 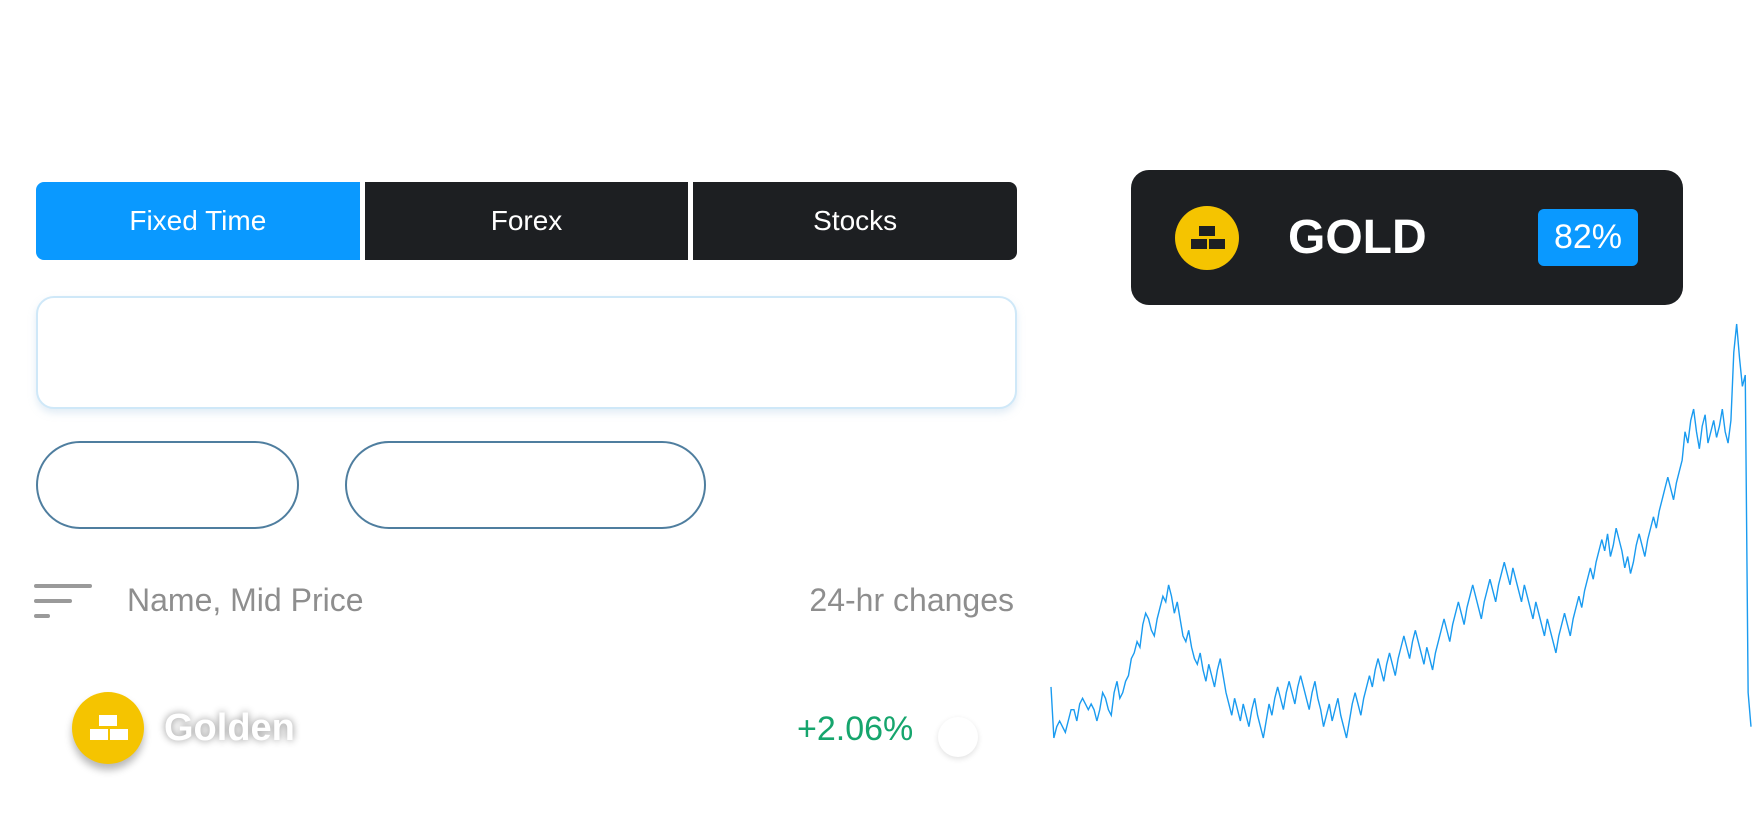 I want to click on tab-stocks: Stocks, so click(x=855, y=221).